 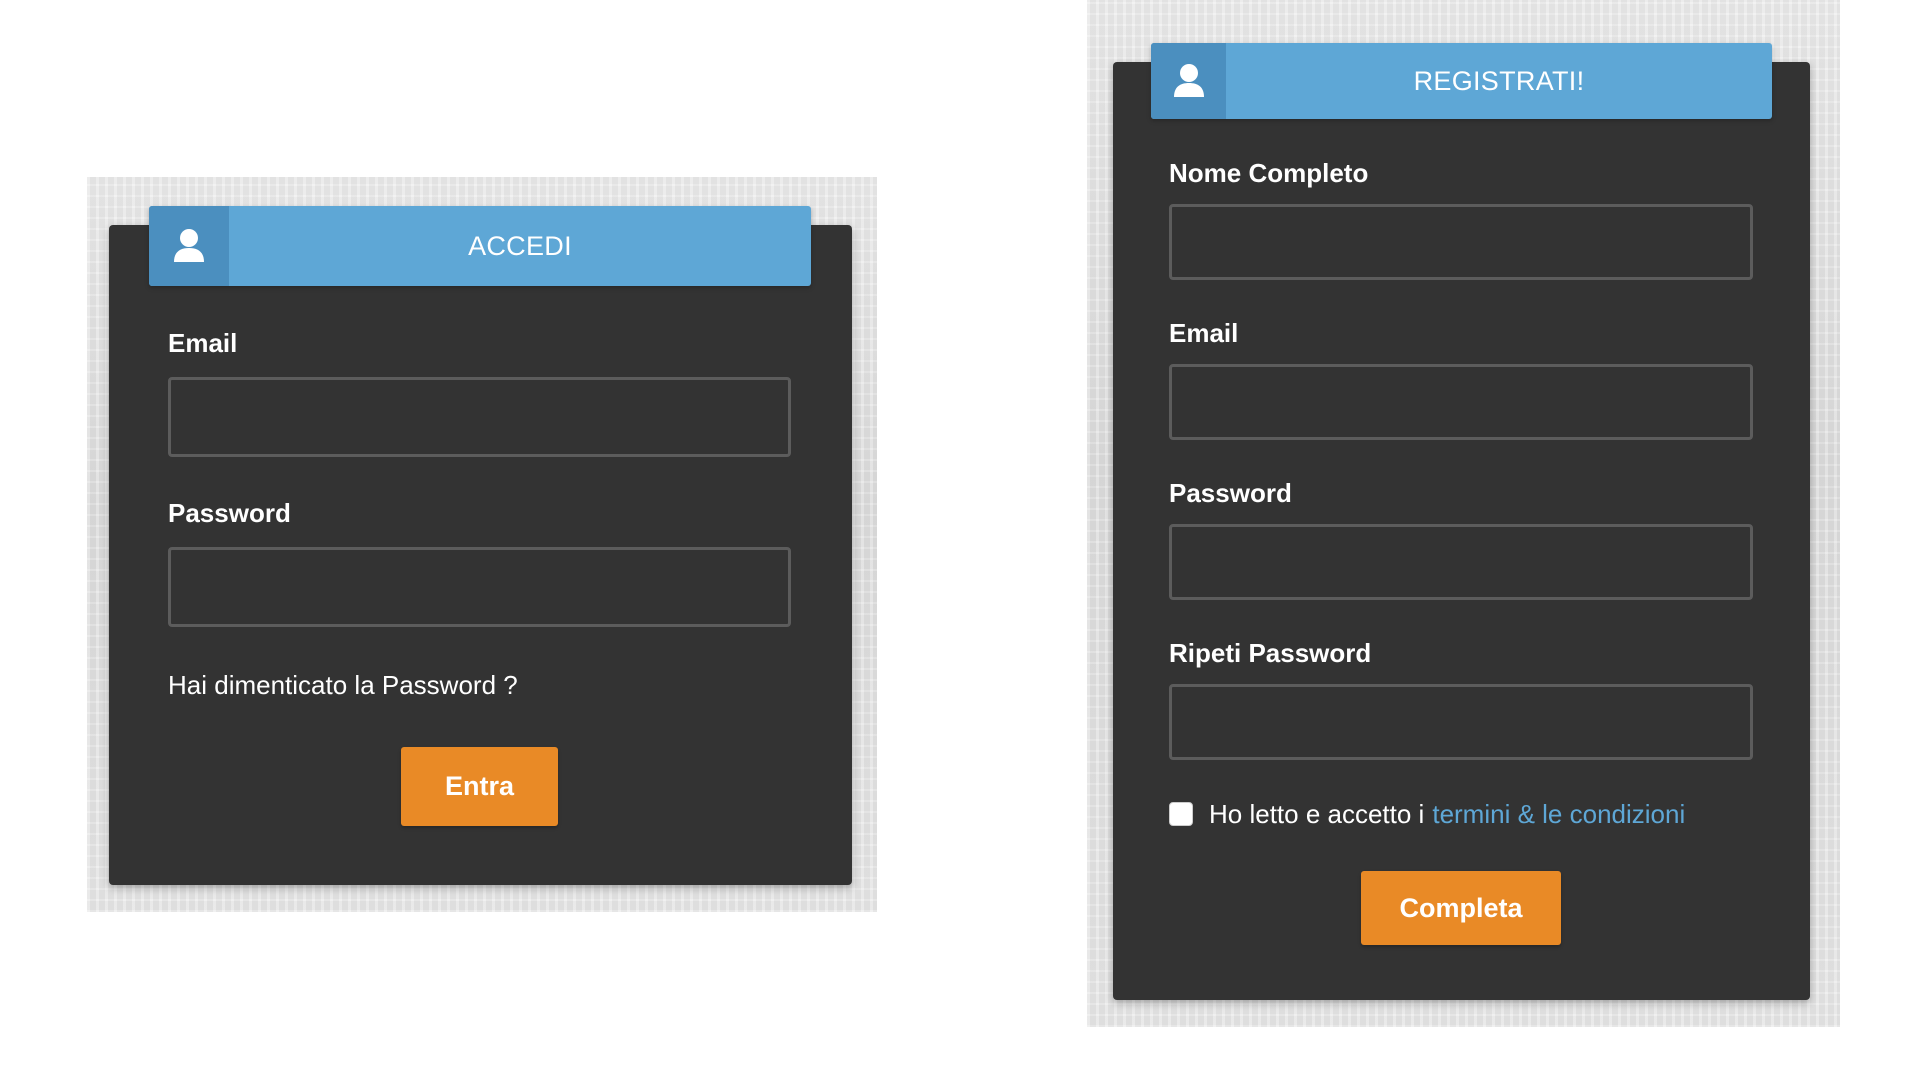 What do you see at coordinates (1204, 333) in the screenshot?
I see `register-email-label: Email` at bounding box center [1204, 333].